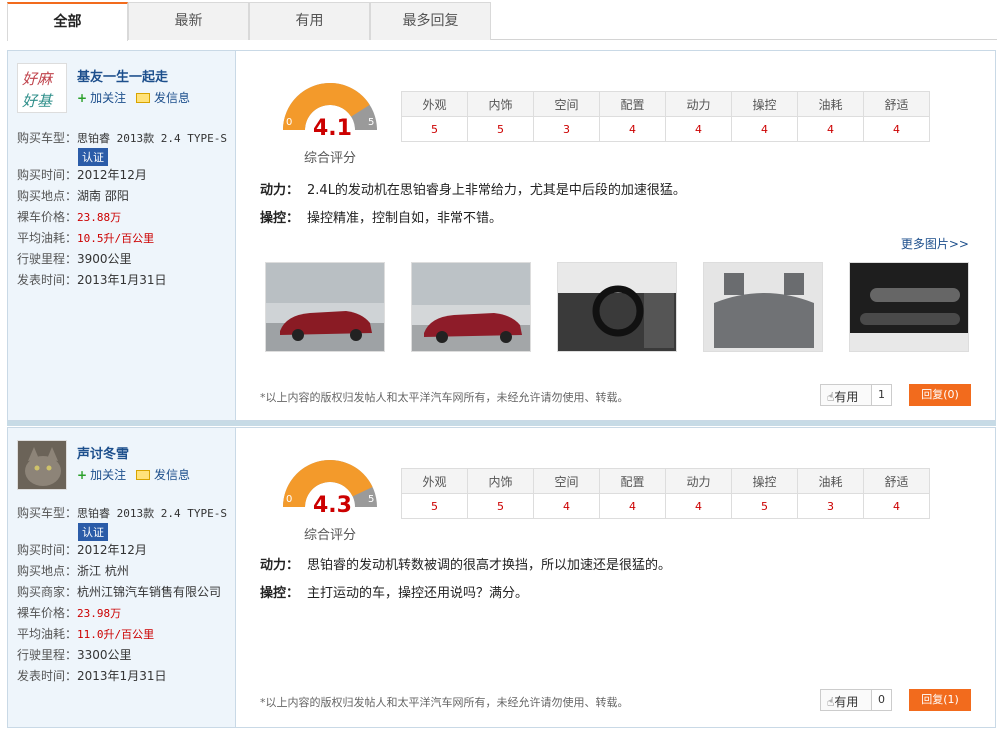  Describe the element at coordinates (881, 700) in the screenshot. I see `useful-count: 0` at that location.